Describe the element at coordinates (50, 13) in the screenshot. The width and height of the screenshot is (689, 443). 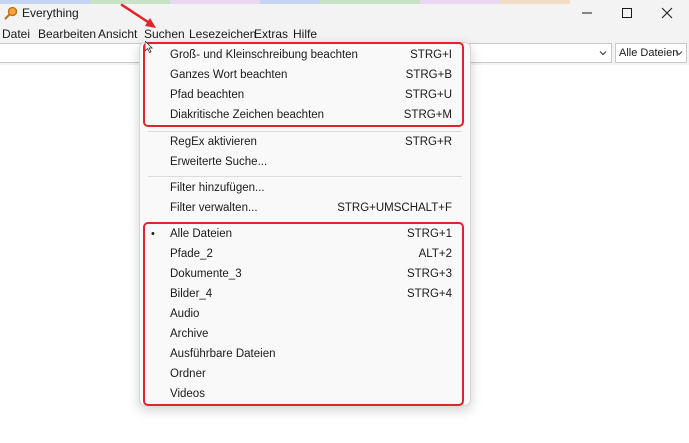
I see `window-title: Everything` at that location.